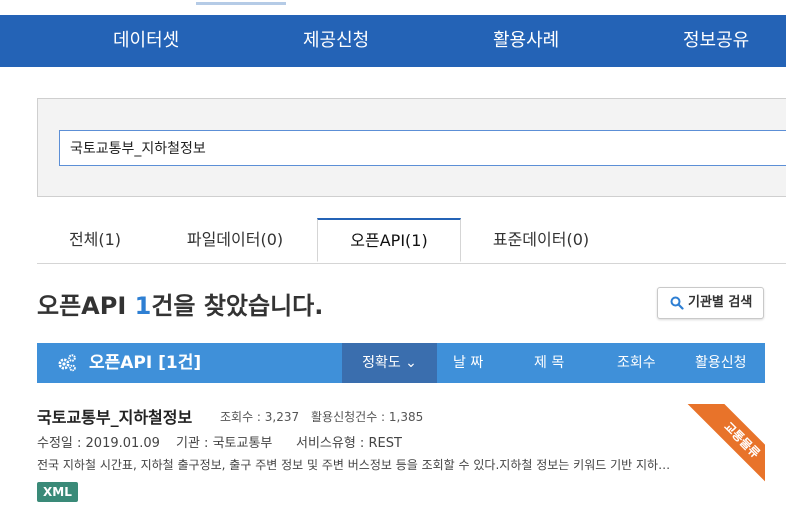  What do you see at coordinates (143, 306) in the screenshot?
I see `result-count: 1` at bounding box center [143, 306].